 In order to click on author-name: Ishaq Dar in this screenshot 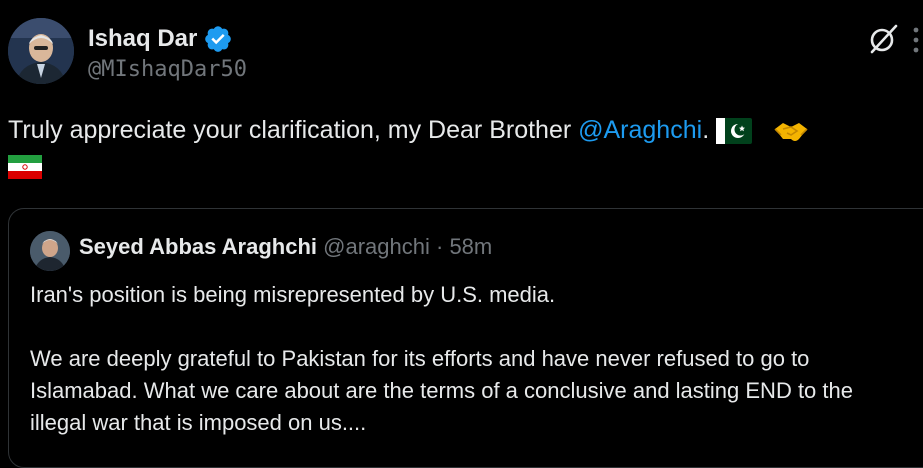, I will do `click(160, 39)`.